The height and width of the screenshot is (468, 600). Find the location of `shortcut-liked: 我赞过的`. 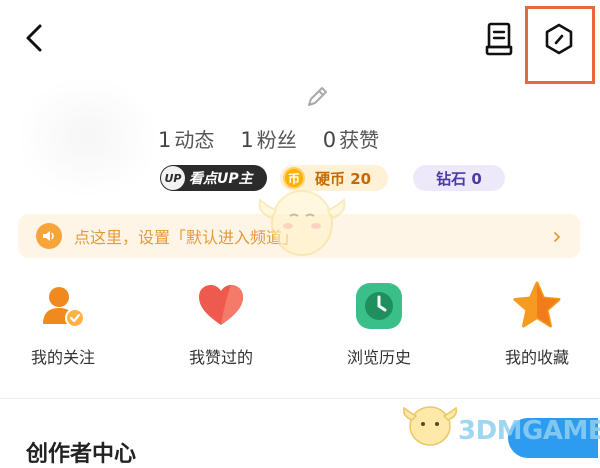

shortcut-liked: 我赞过的 is located at coordinates (221, 328).